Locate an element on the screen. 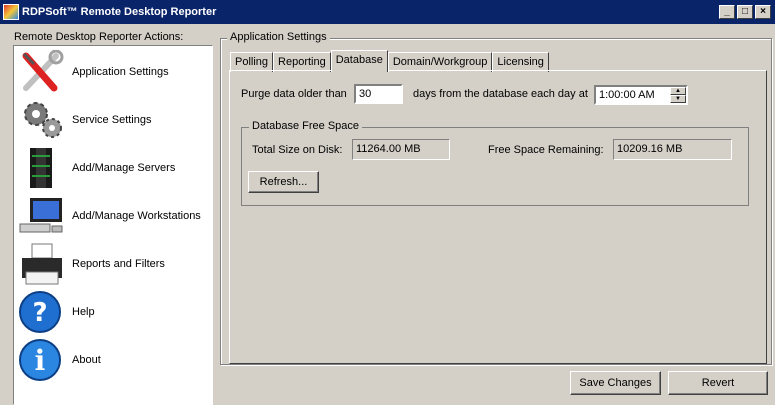 This screenshot has width=775, height=405. action-label: Add/Manage Workstations is located at coordinates (136, 216).